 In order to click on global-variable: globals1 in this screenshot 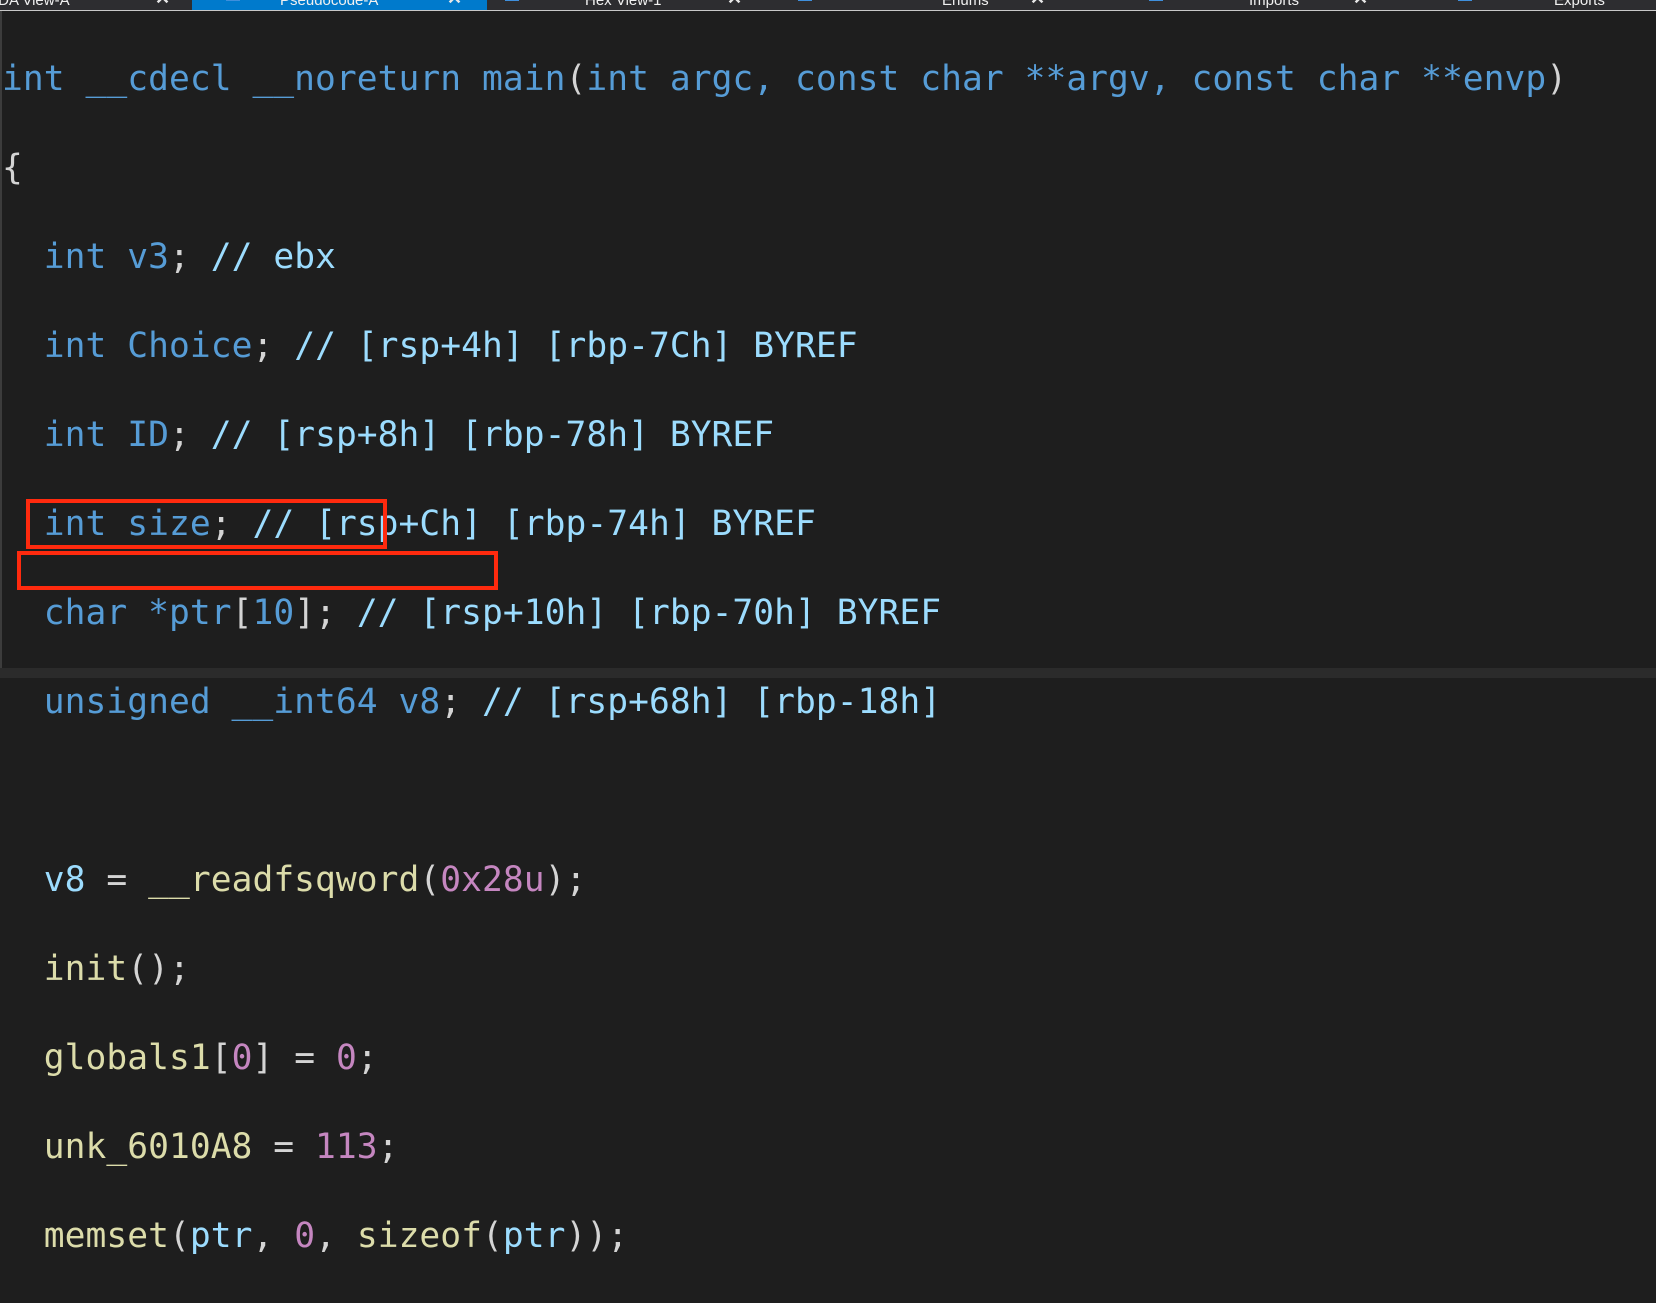, I will do `click(127, 1058)`.